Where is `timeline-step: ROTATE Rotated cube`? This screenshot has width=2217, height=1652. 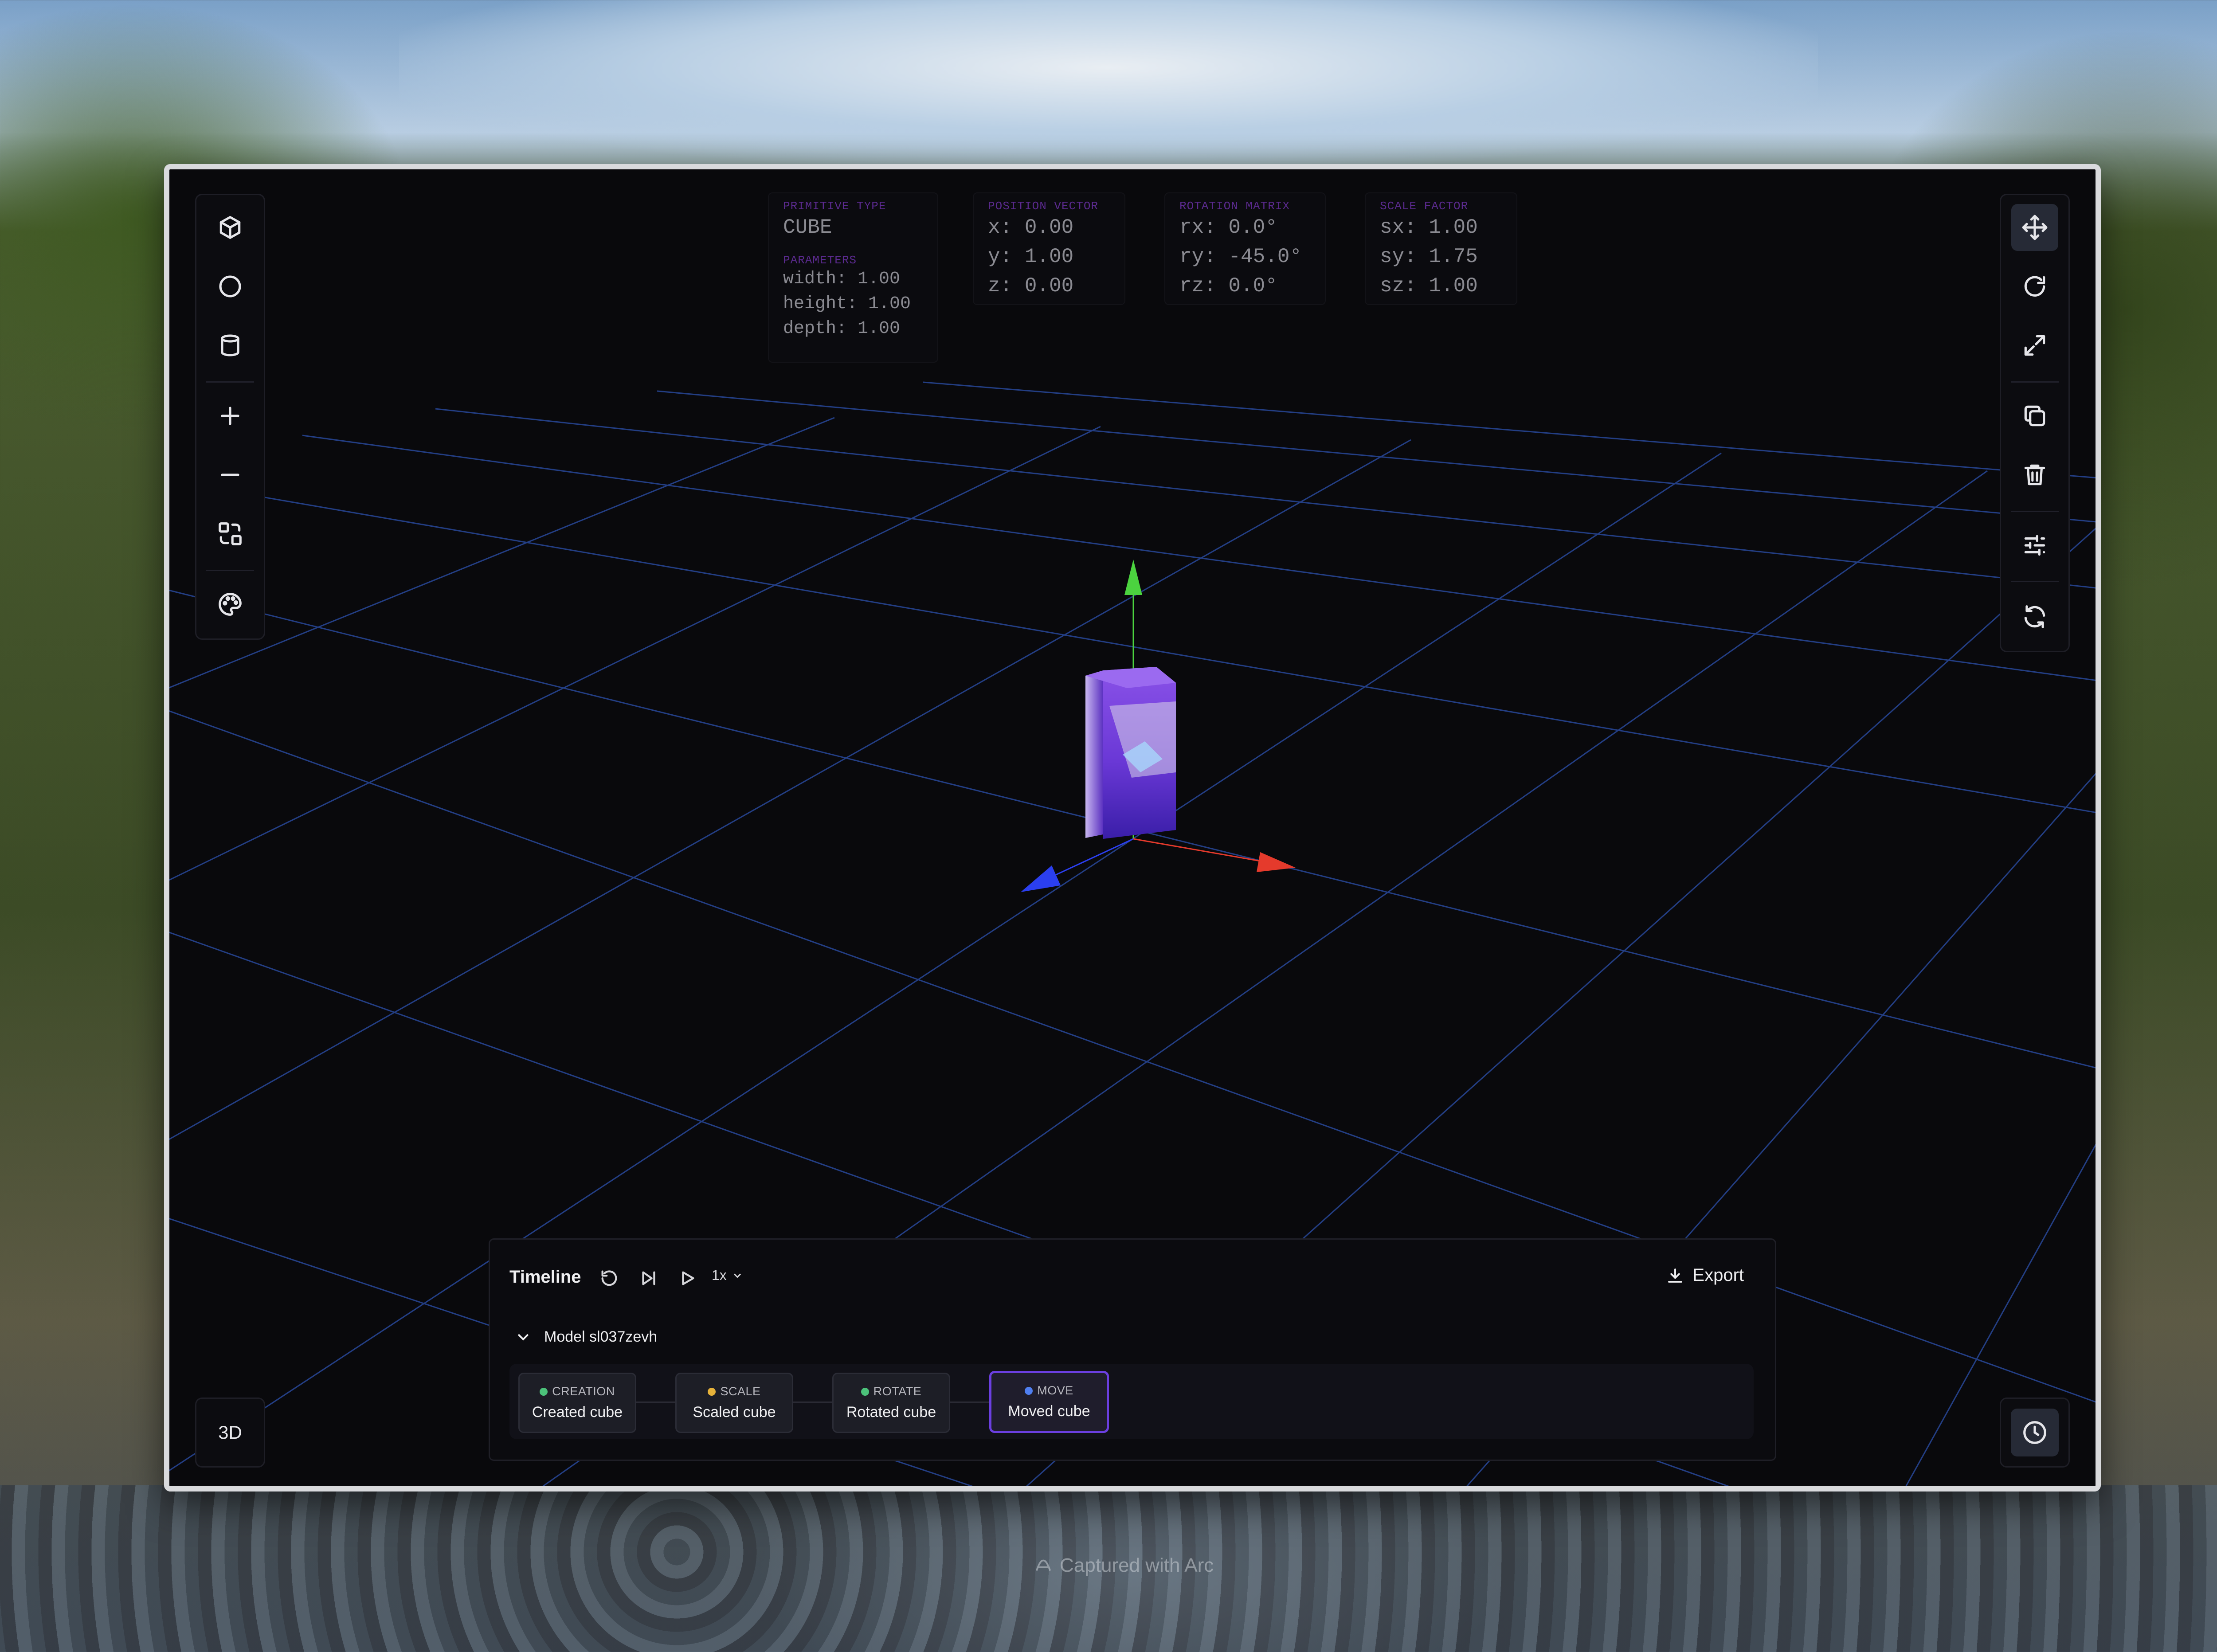 timeline-step: ROTATE Rotated cube is located at coordinates (891, 1403).